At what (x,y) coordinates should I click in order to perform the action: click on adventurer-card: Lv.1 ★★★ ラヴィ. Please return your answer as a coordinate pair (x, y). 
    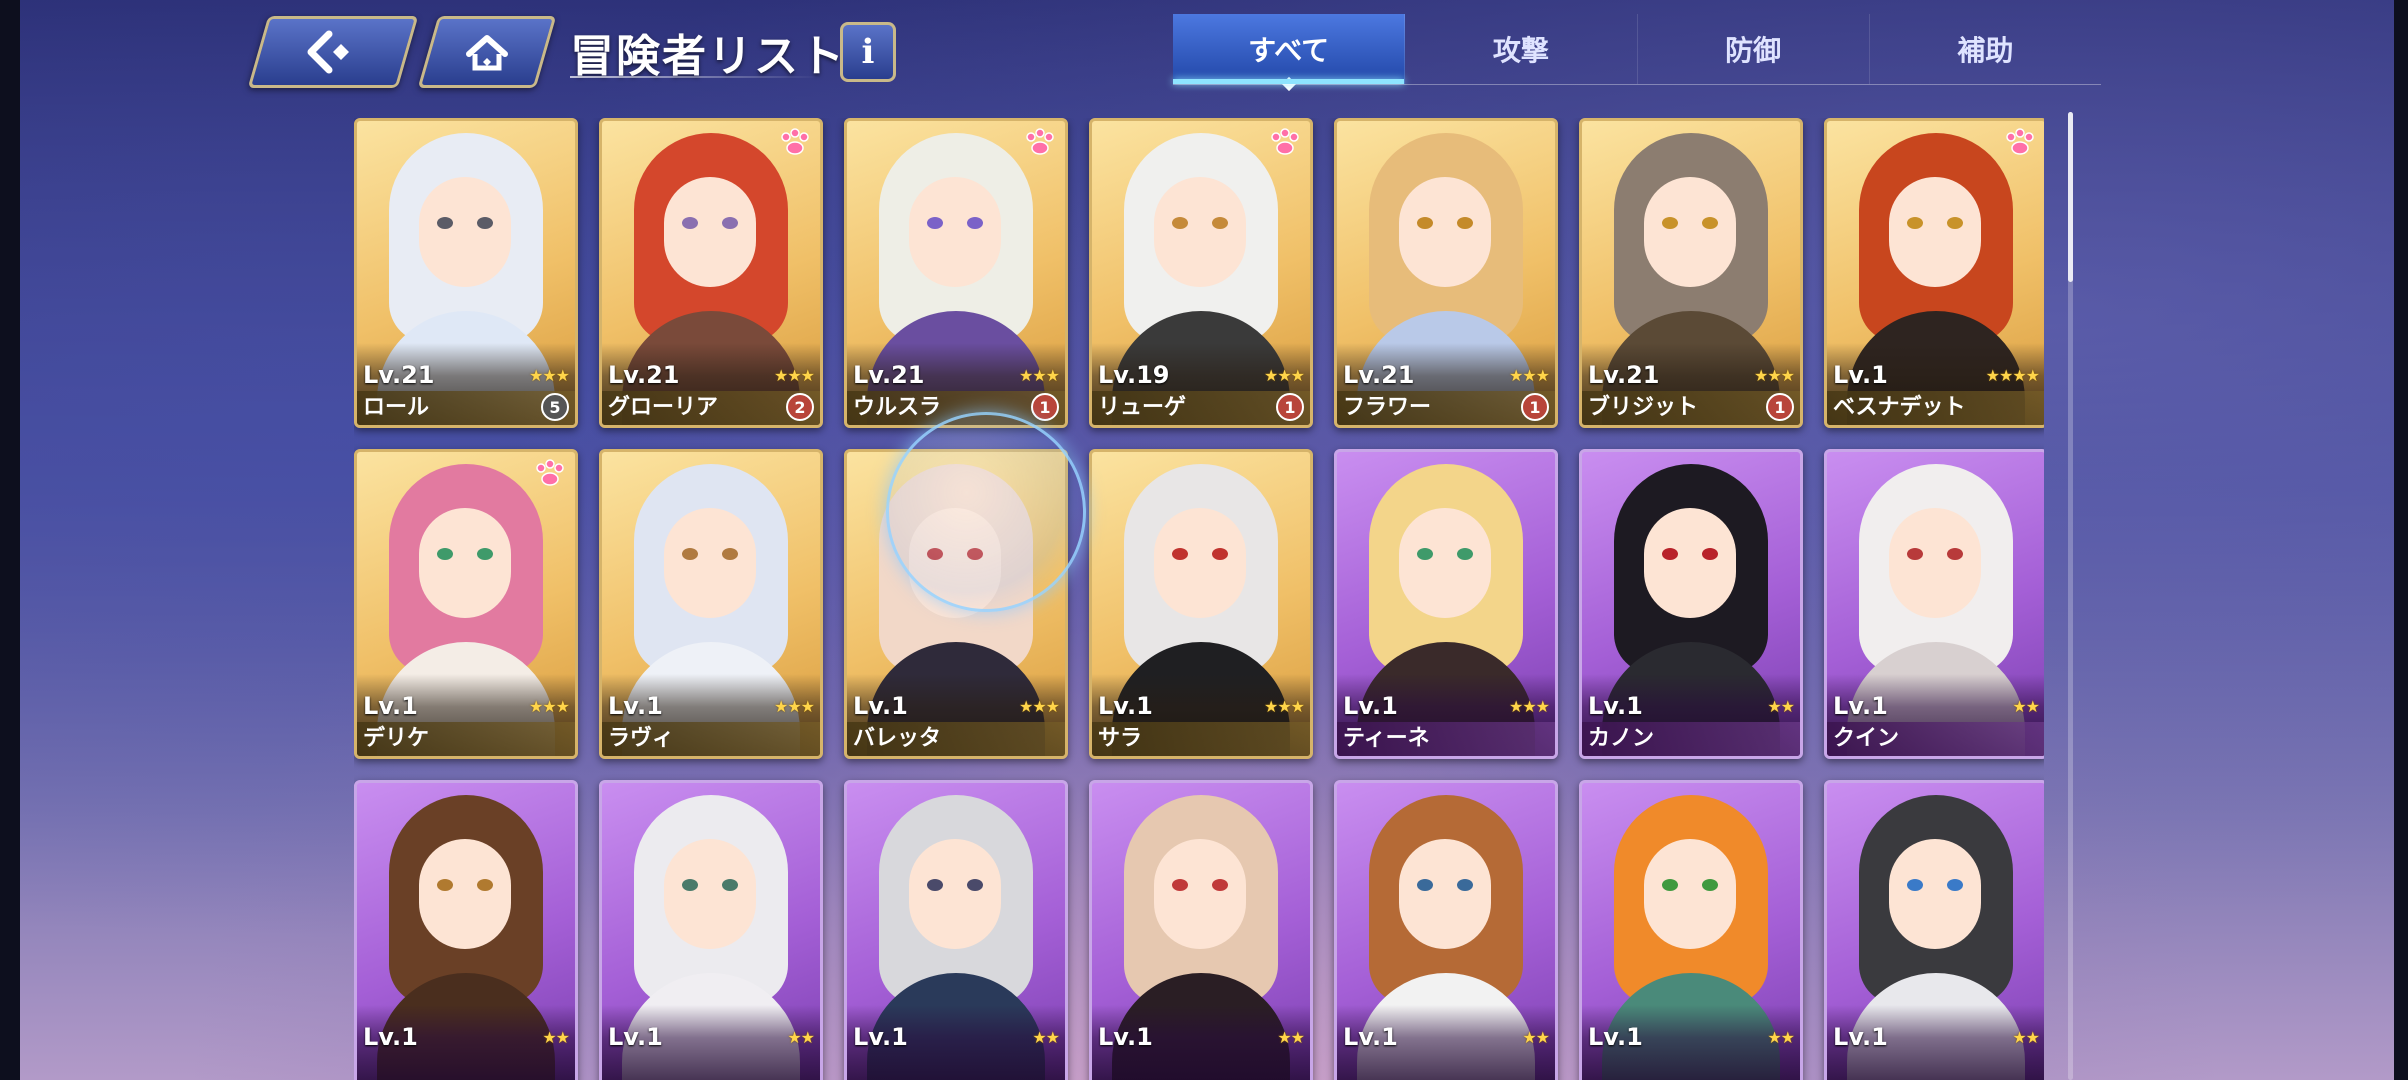
    Looking at the image, I should click on (711, 604).